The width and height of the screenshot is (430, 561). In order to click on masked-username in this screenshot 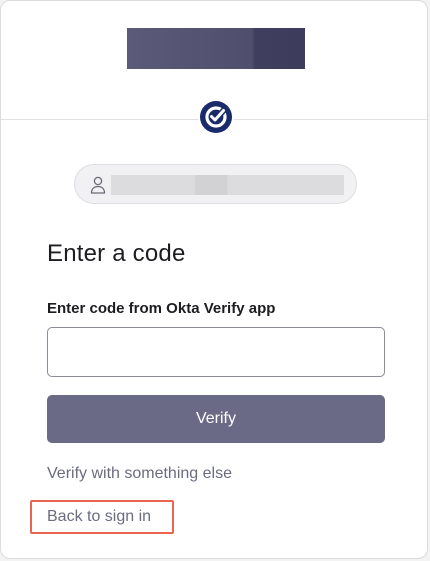, I will do `click(227, 185)`.